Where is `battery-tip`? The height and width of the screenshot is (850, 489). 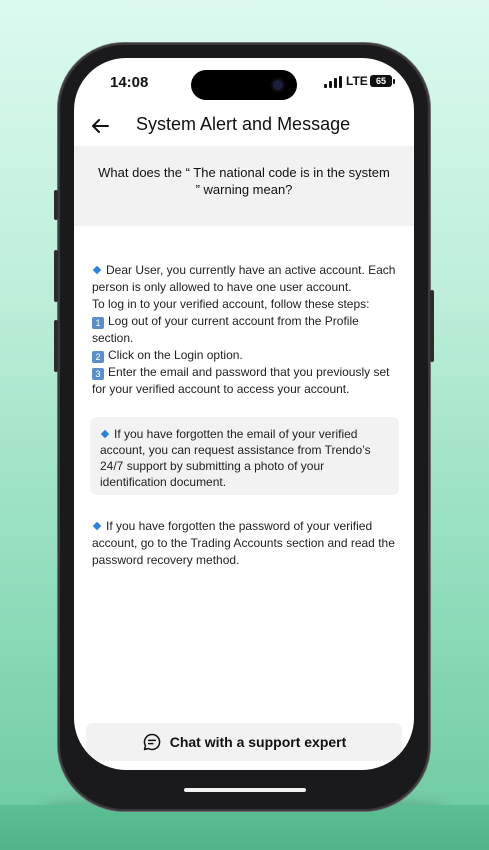
battery-tip is located at coordinates (394, 81).